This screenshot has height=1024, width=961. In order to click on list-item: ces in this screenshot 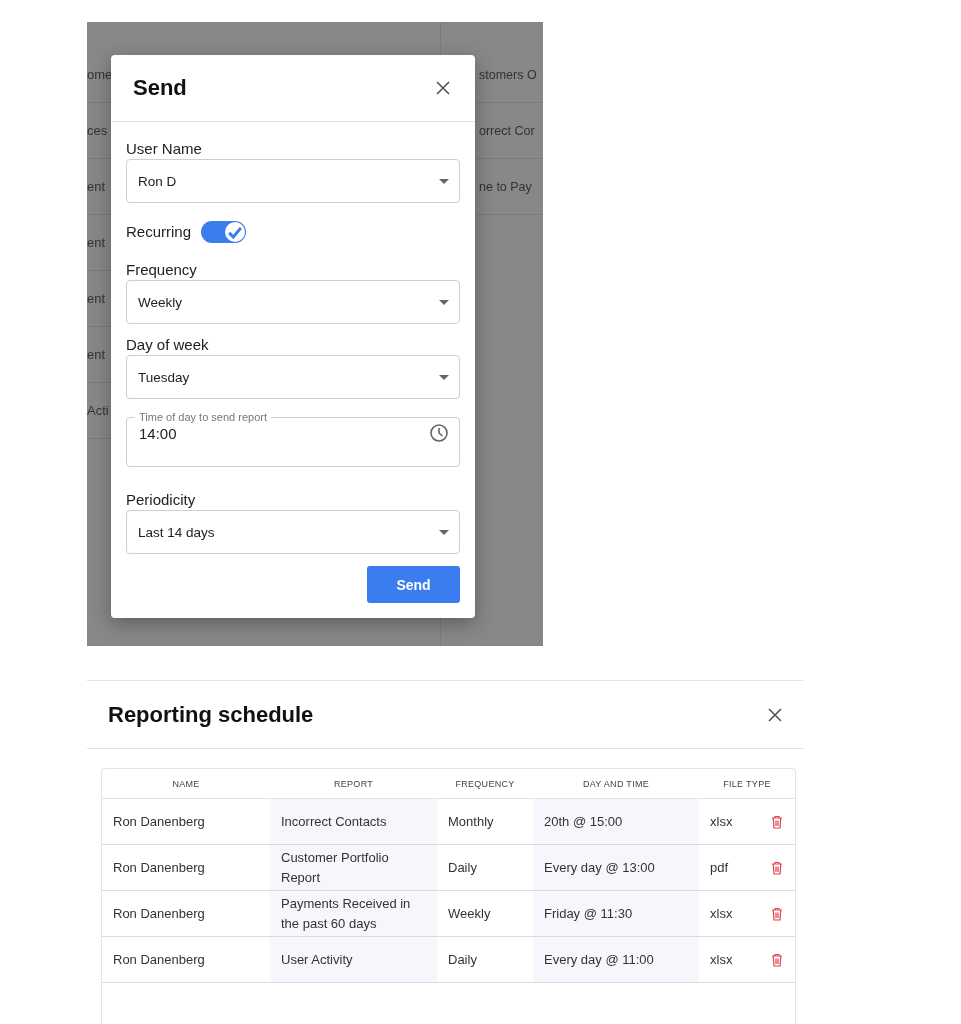, I will do `click(97, 130)`.